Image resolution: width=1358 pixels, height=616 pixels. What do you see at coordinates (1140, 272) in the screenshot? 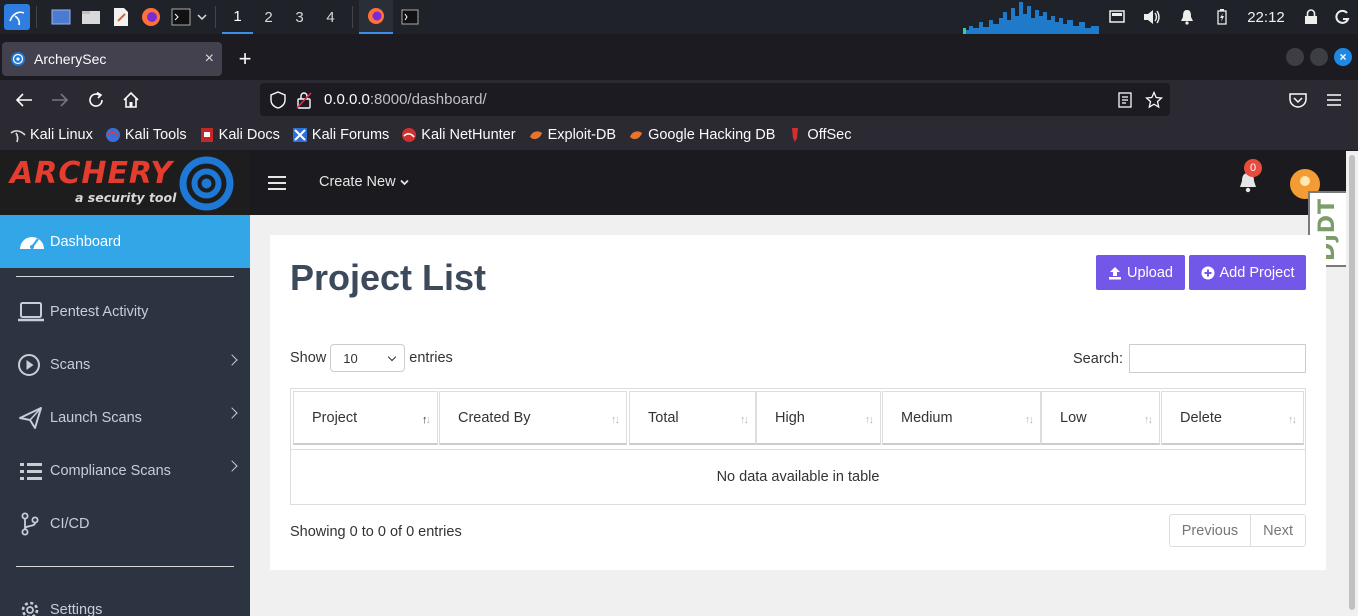
I see `upload-button: Upload` at bounding box center [1140, 272].